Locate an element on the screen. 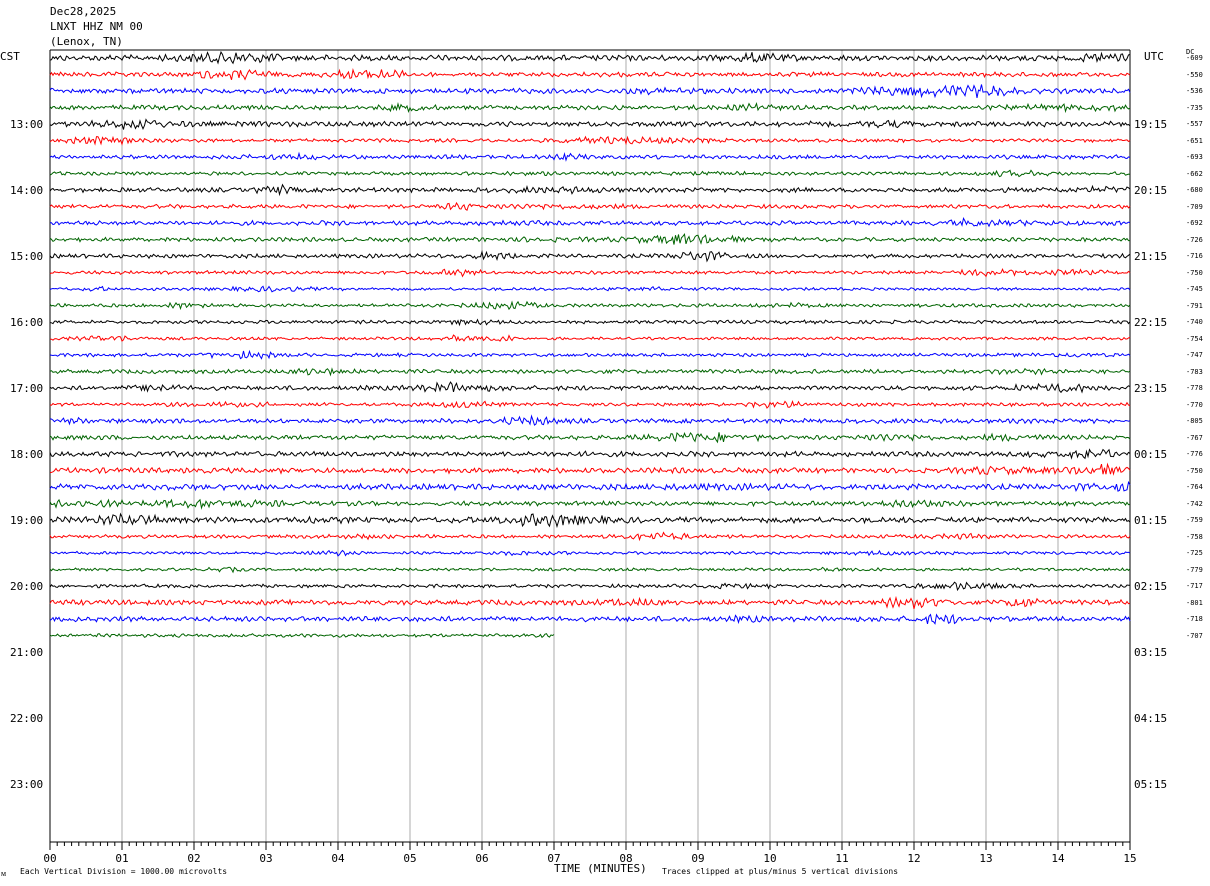 The height and width of the screenshot is (886, 1210). utc-hour-label: 20:15 is located at coordinates (1151, 190).